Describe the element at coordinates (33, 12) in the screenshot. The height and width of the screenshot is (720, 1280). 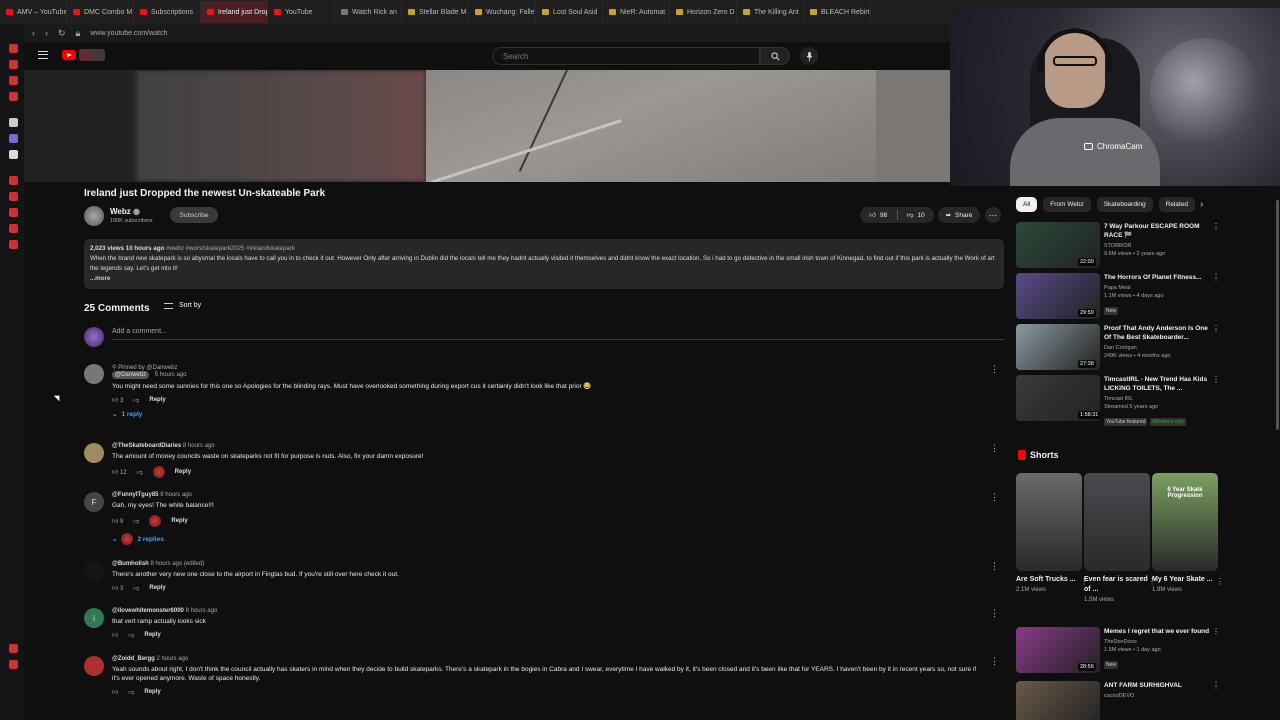
I see `browser-tab: AMV – YouTube` at that location.